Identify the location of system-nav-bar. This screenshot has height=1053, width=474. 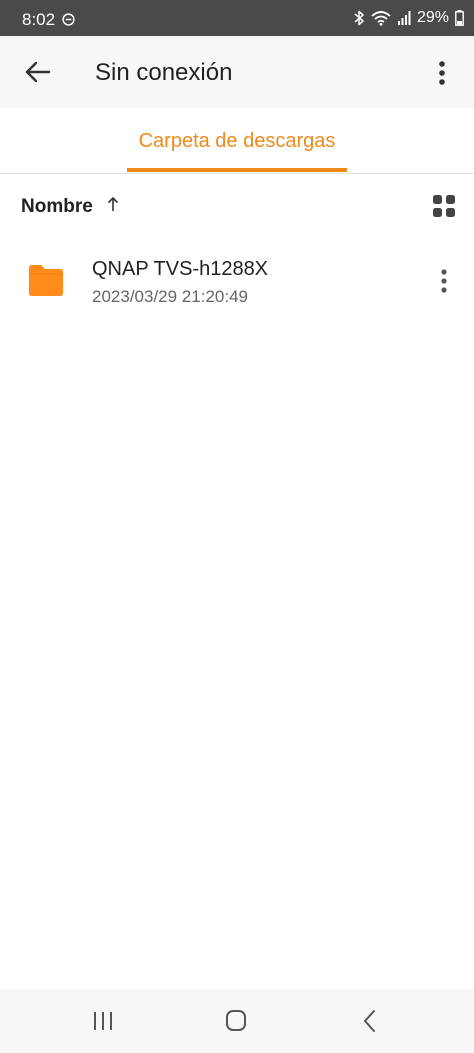
(237, 1021).